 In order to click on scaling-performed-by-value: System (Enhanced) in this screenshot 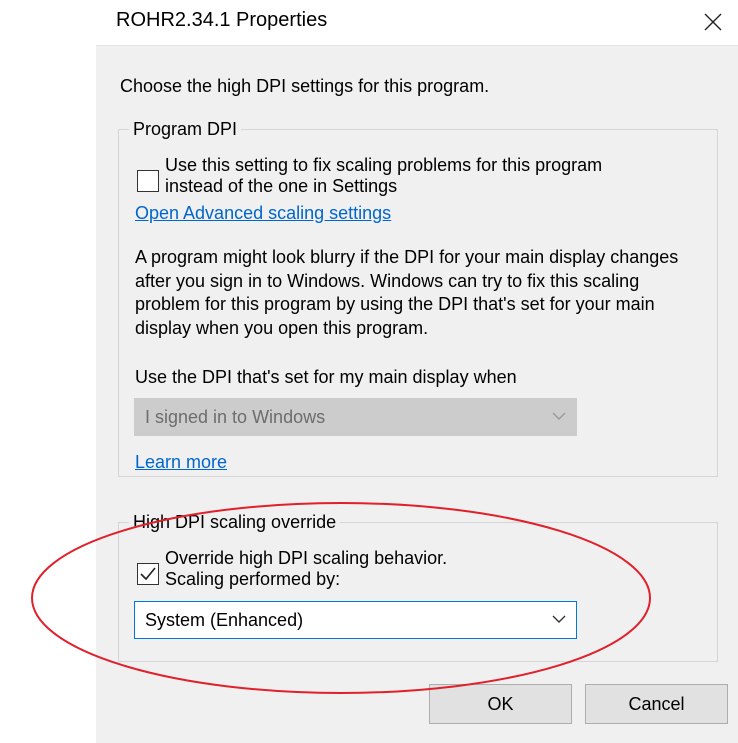, I will do `click(224, 620)`.